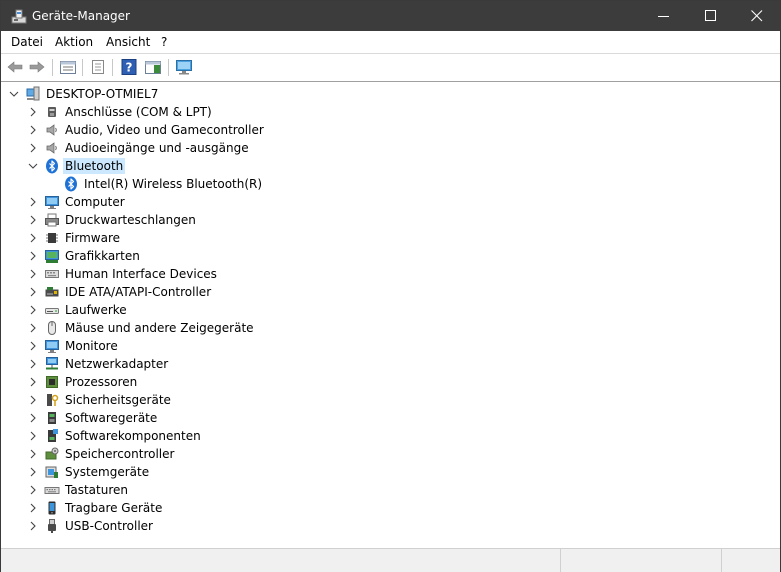 Image resolution: width=781 pixels, height=572 pixels. What do you see at coordinates (390, 166) in the screenshot?
I see `tree-category-item: Bluetooth` at bounding box center [390, 166].